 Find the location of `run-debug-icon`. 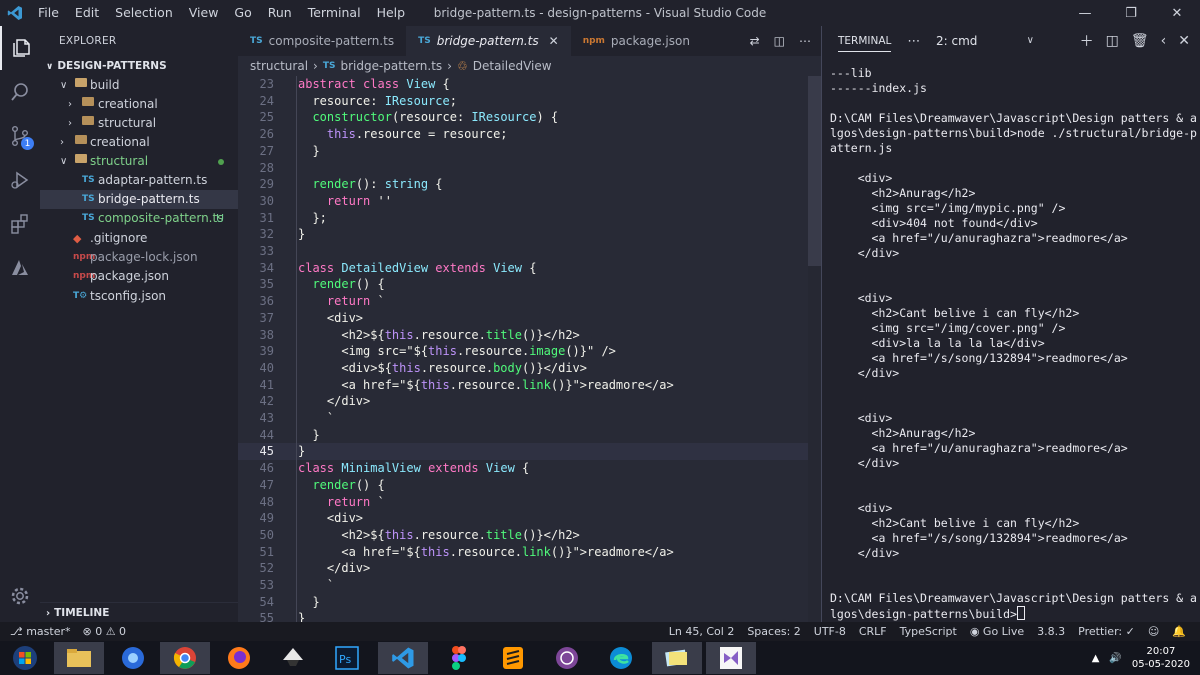

run-debug-icon is located at coordinates (20, 180).